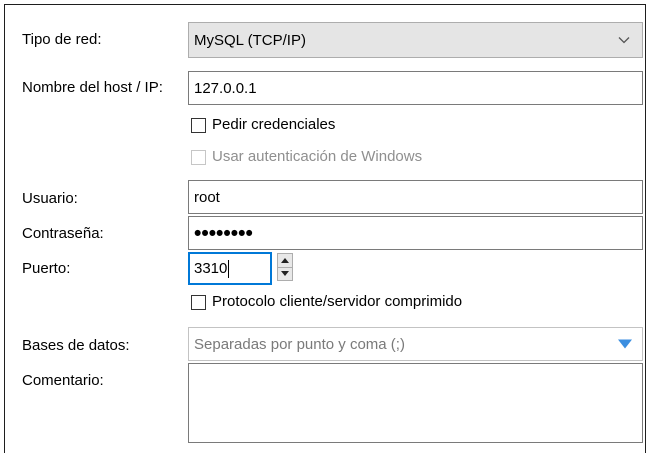 The image size is (650, 453). What do you see at coordinates (624, 40) in the screenshot?
I see `chevron-down-icon` at bounding box center [624, 40].